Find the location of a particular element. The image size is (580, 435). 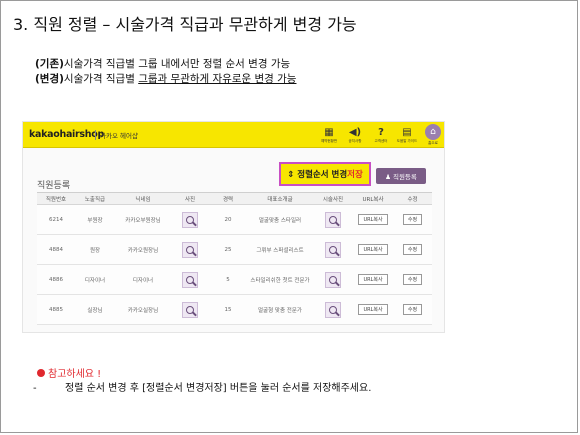

col-header: URL복사 is located at coordinates (373, 198).